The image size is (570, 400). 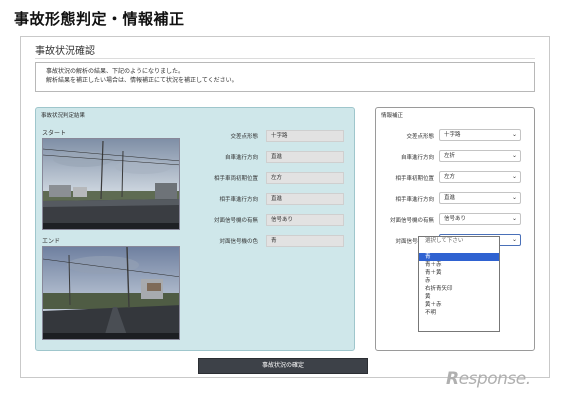 I want to click on result-label-other-initial-position: 相手車両初期位置, so click(x=235, y=179).